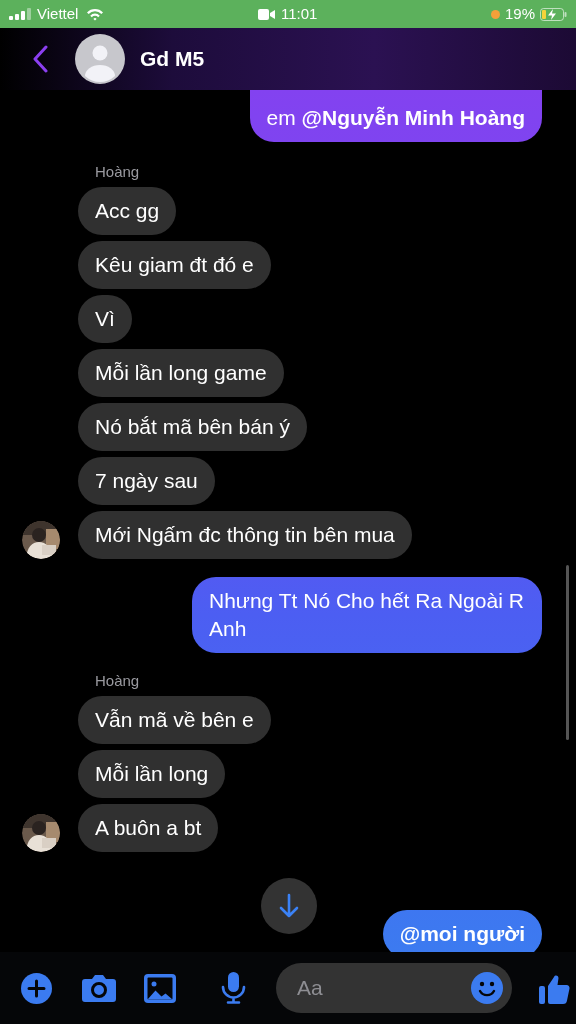  I want to click on emoji-icon, so click(487, 988).